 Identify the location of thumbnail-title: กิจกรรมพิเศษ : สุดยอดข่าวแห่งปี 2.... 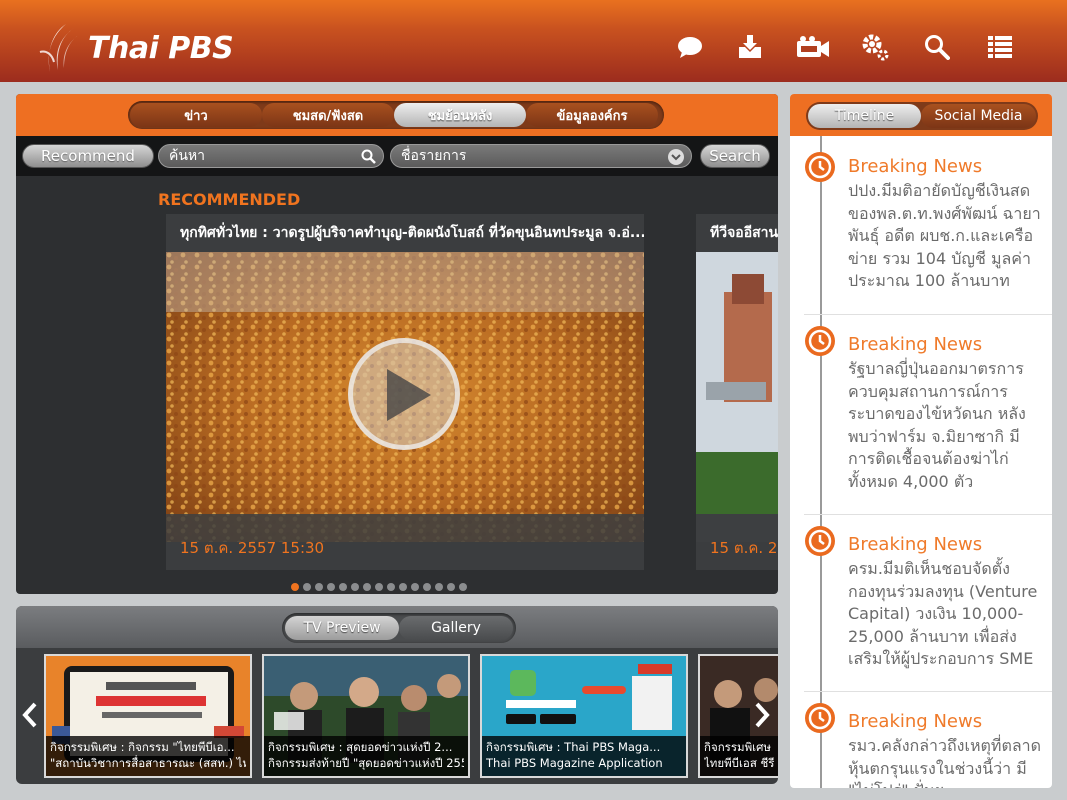
(360, 747).